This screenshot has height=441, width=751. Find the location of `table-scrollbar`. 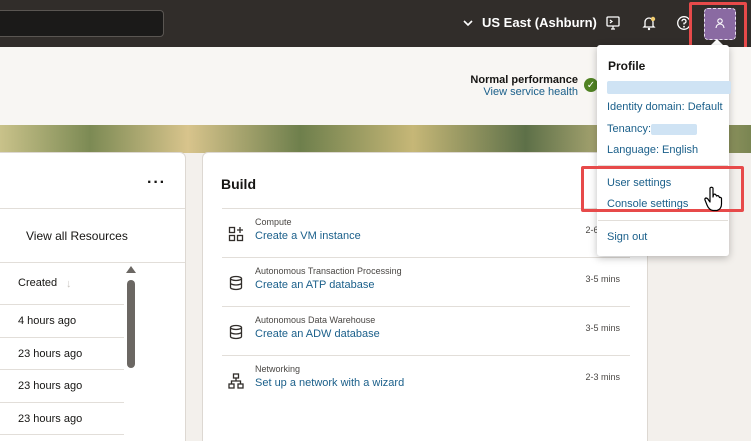

table-scrollbar is located at coordinates (131, 353).